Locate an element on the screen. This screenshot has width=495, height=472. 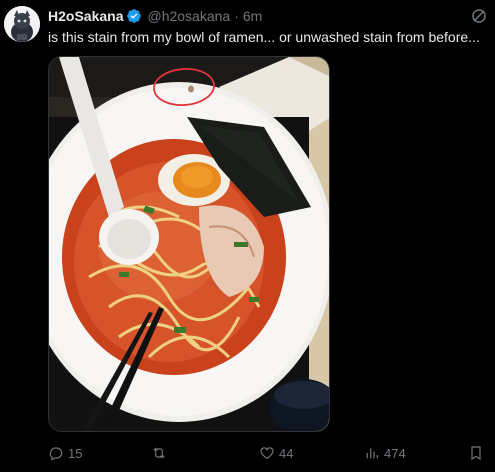
views-button: 474 is located at coordinates (385, 453).